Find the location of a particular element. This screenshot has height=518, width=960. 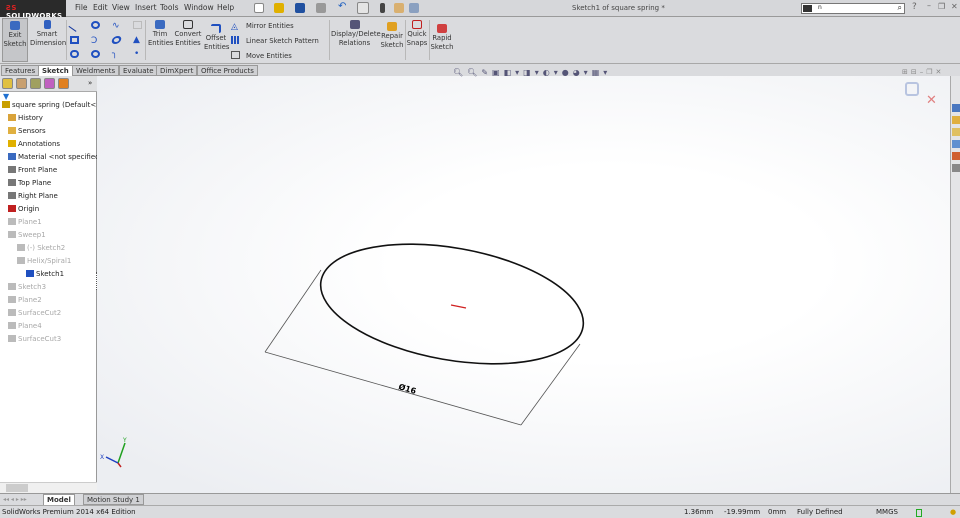

tab-model: Model is located at coordinates (59, 499).